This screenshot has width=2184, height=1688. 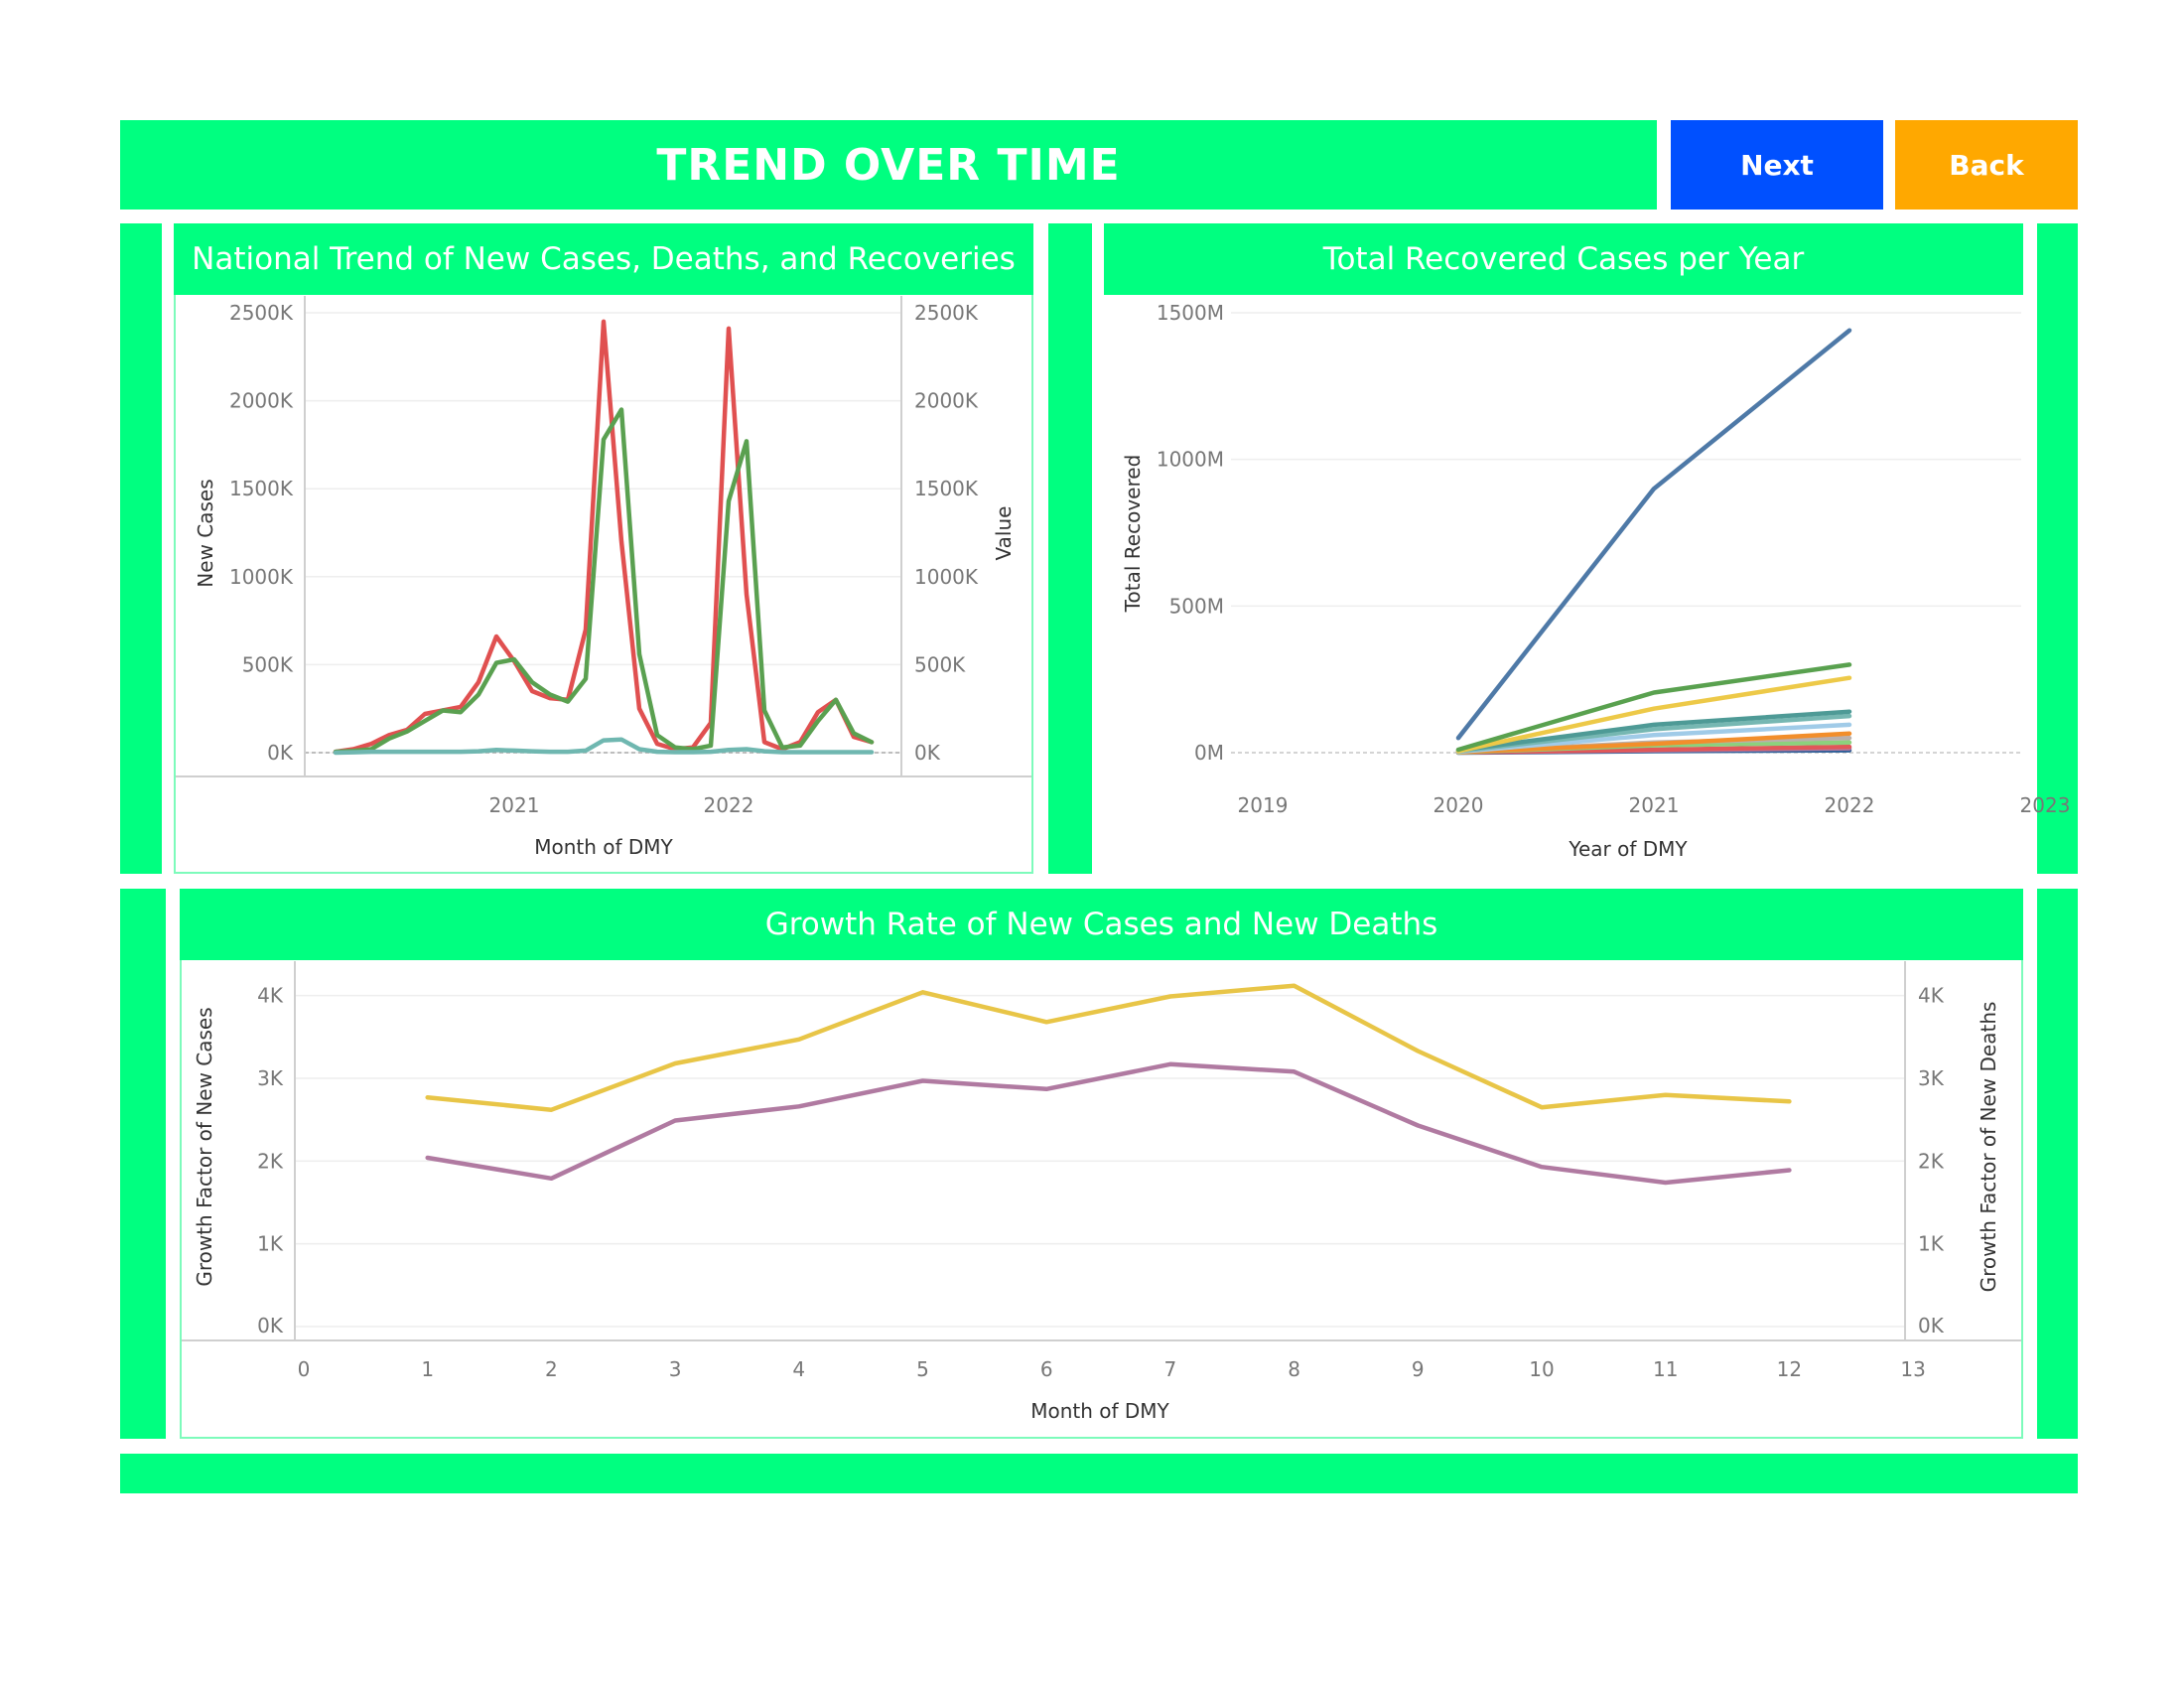 What do you see at coordinates (1046, 1369) in the screenshot?
I see `chart3-x-tick: 6` at bounding box center [1046, 1369].